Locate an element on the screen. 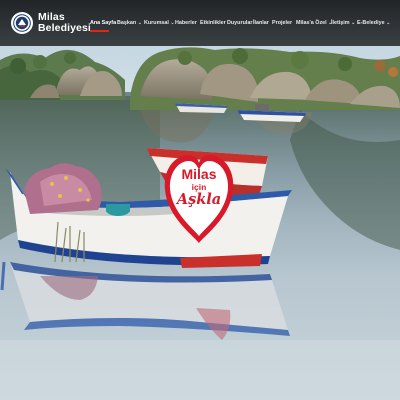  nav-label: Etkinlikler is located at coordinates (213, 23).